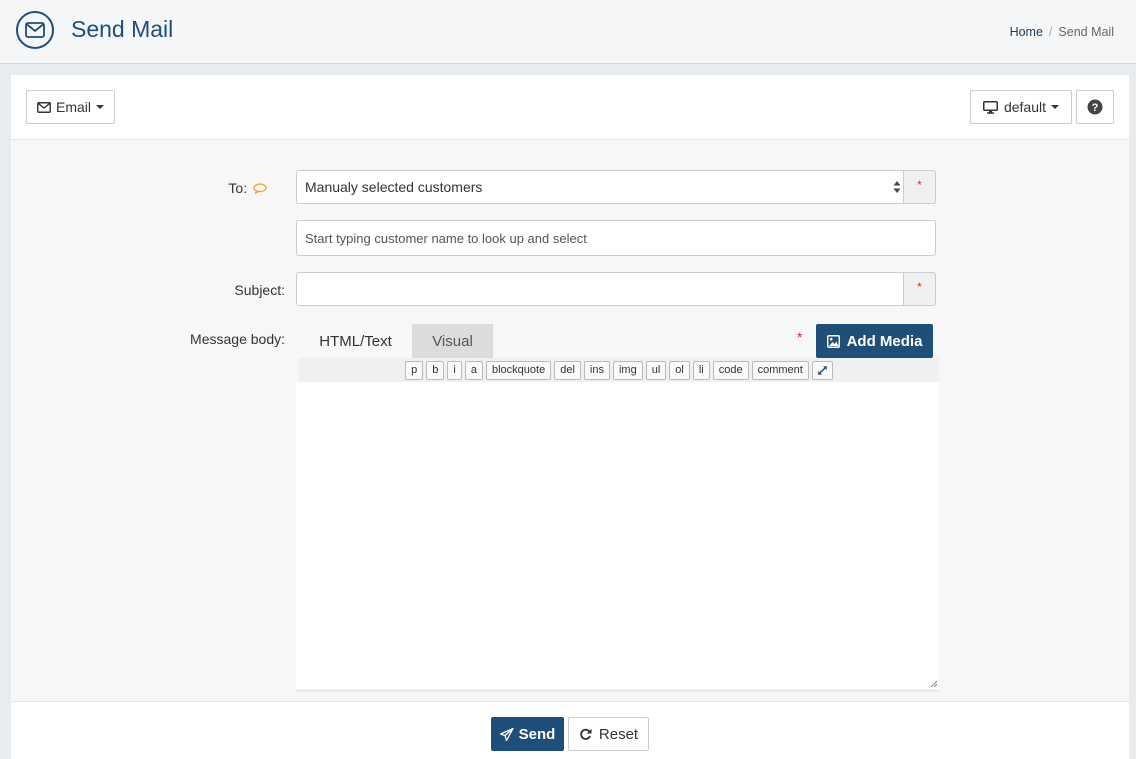 The image size is (1136, 759). What do you see at coordinates (600, 289) in the screenshot?
I see `subject-input` at bounding box center [600, 289].